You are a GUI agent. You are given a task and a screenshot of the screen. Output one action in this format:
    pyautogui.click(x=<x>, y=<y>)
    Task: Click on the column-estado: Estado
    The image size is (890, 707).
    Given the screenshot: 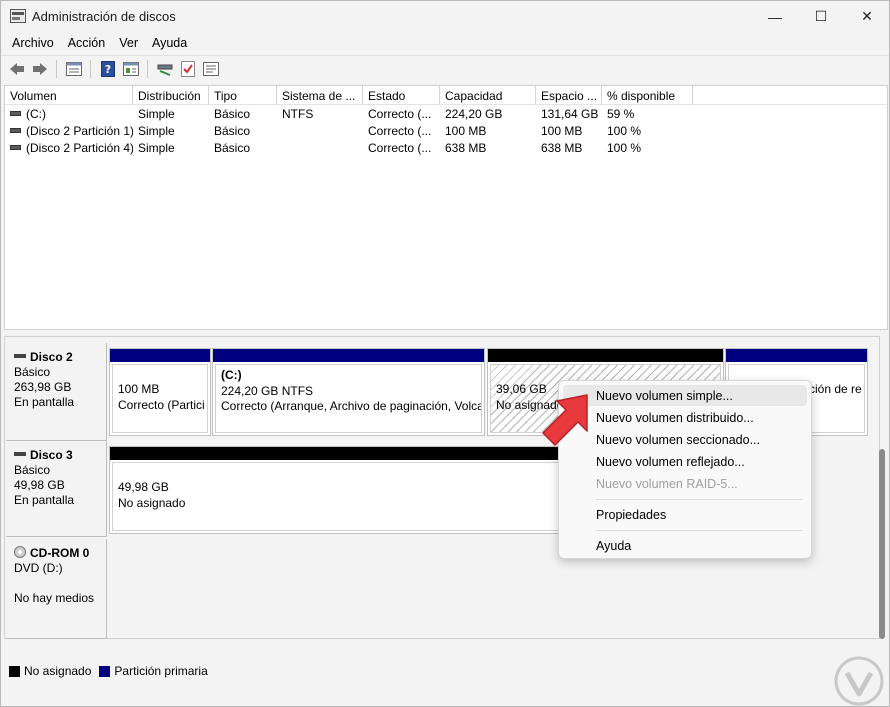 What is the action you would take?
    pyautogui.click(x=401, y=95)
    